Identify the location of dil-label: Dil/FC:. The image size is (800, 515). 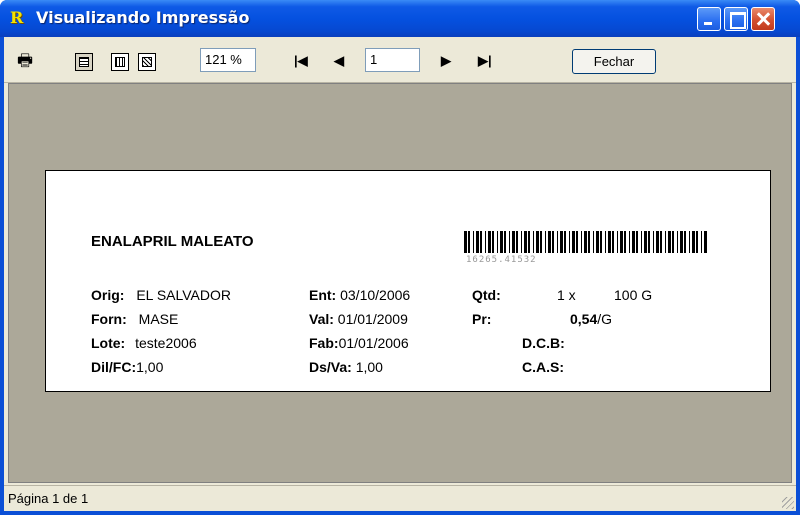
(114, 367).